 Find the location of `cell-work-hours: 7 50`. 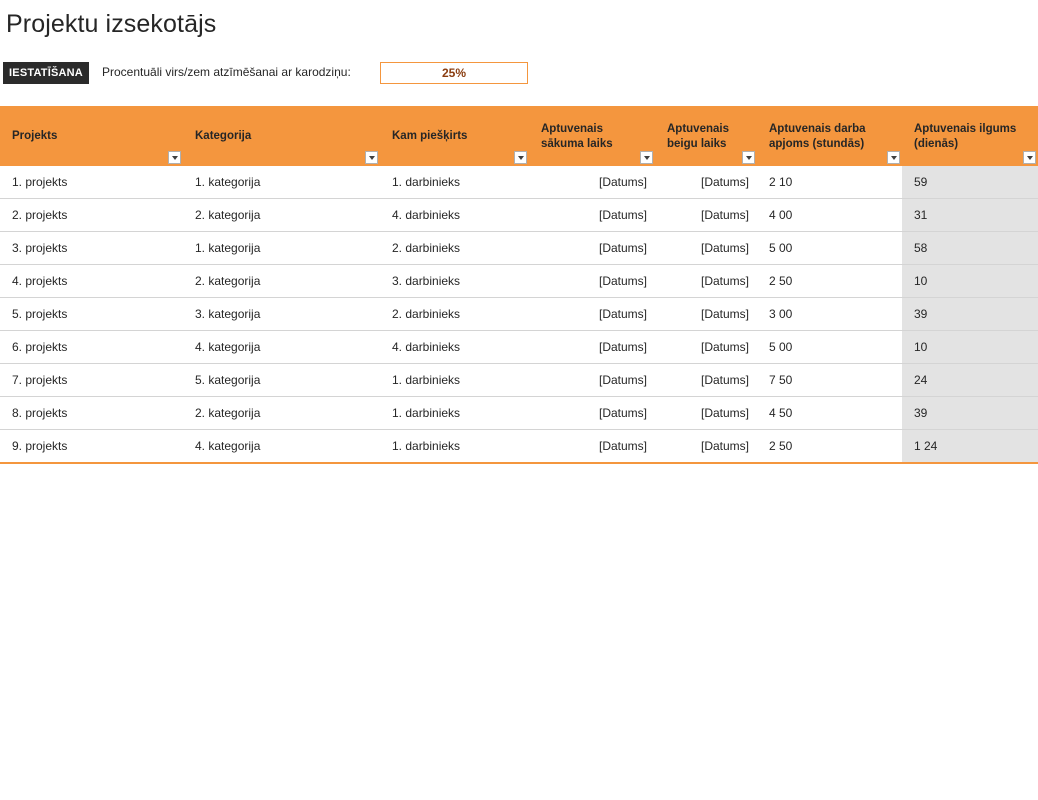

cell-work-hours: 7 50 is located at coordinates (829, 380).